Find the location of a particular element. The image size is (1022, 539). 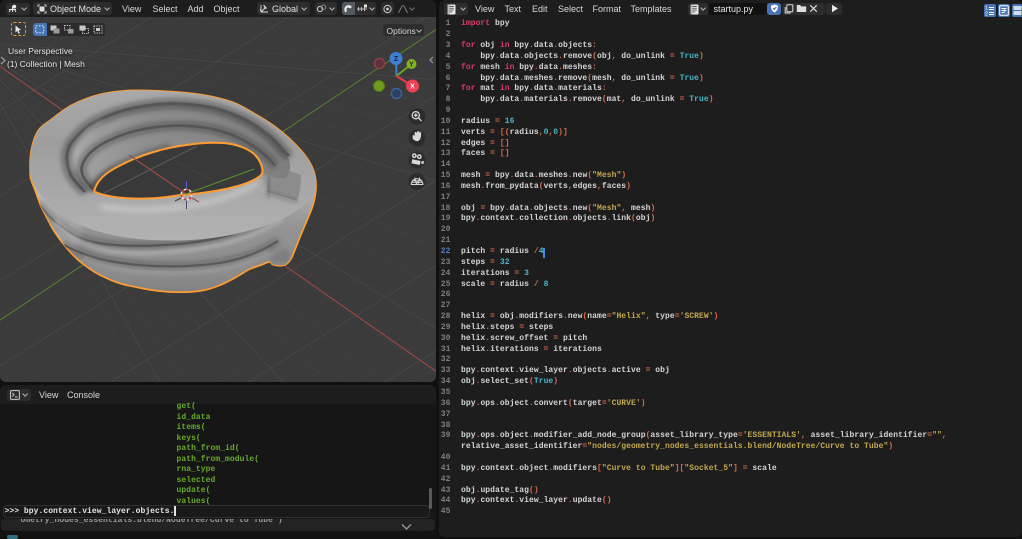

svg-text: 2 is located at coordinates (986, 14).